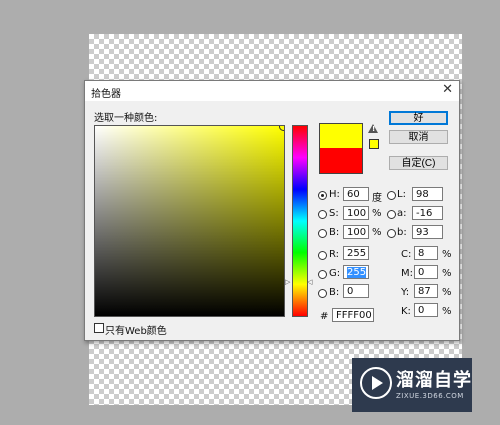  What do you see at coordinates (406, 311) in the screenshot?
I see `black-label: K:` at bounding box center [406, 311].